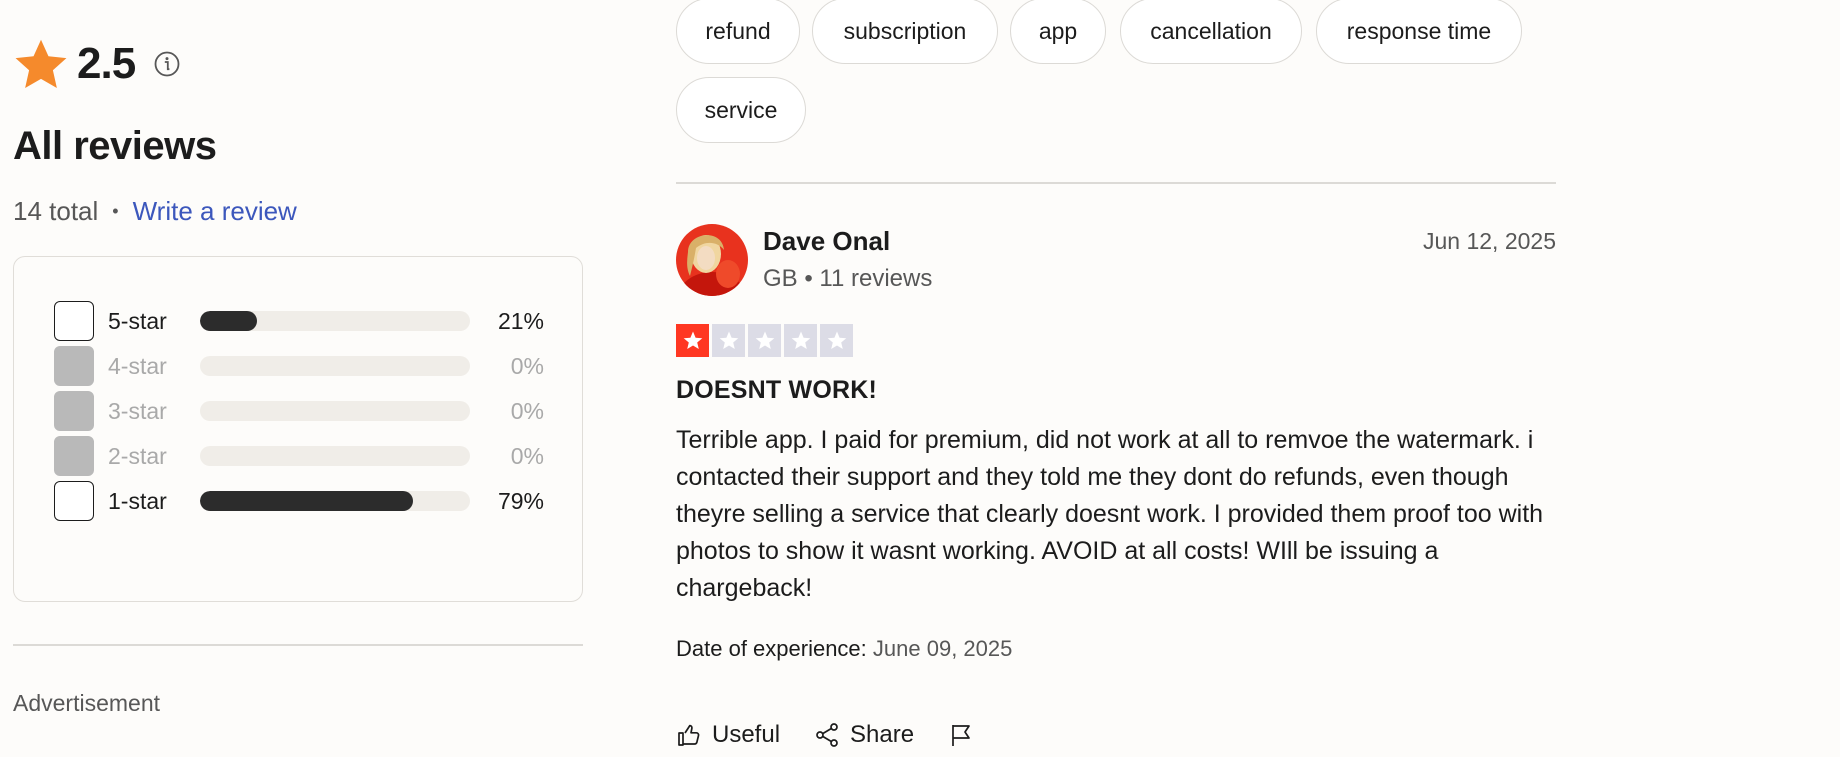 The image size is (1840, 757). Describe the element at coordinates (74, 321) in the screenshot. I see `checkbox-5-star` at that location.